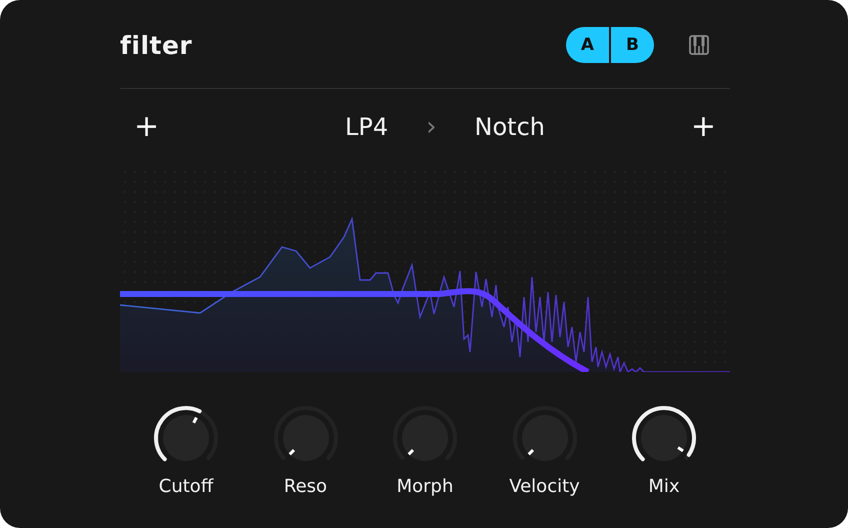  I want to click on ab-letter: B, so click(631, 45).